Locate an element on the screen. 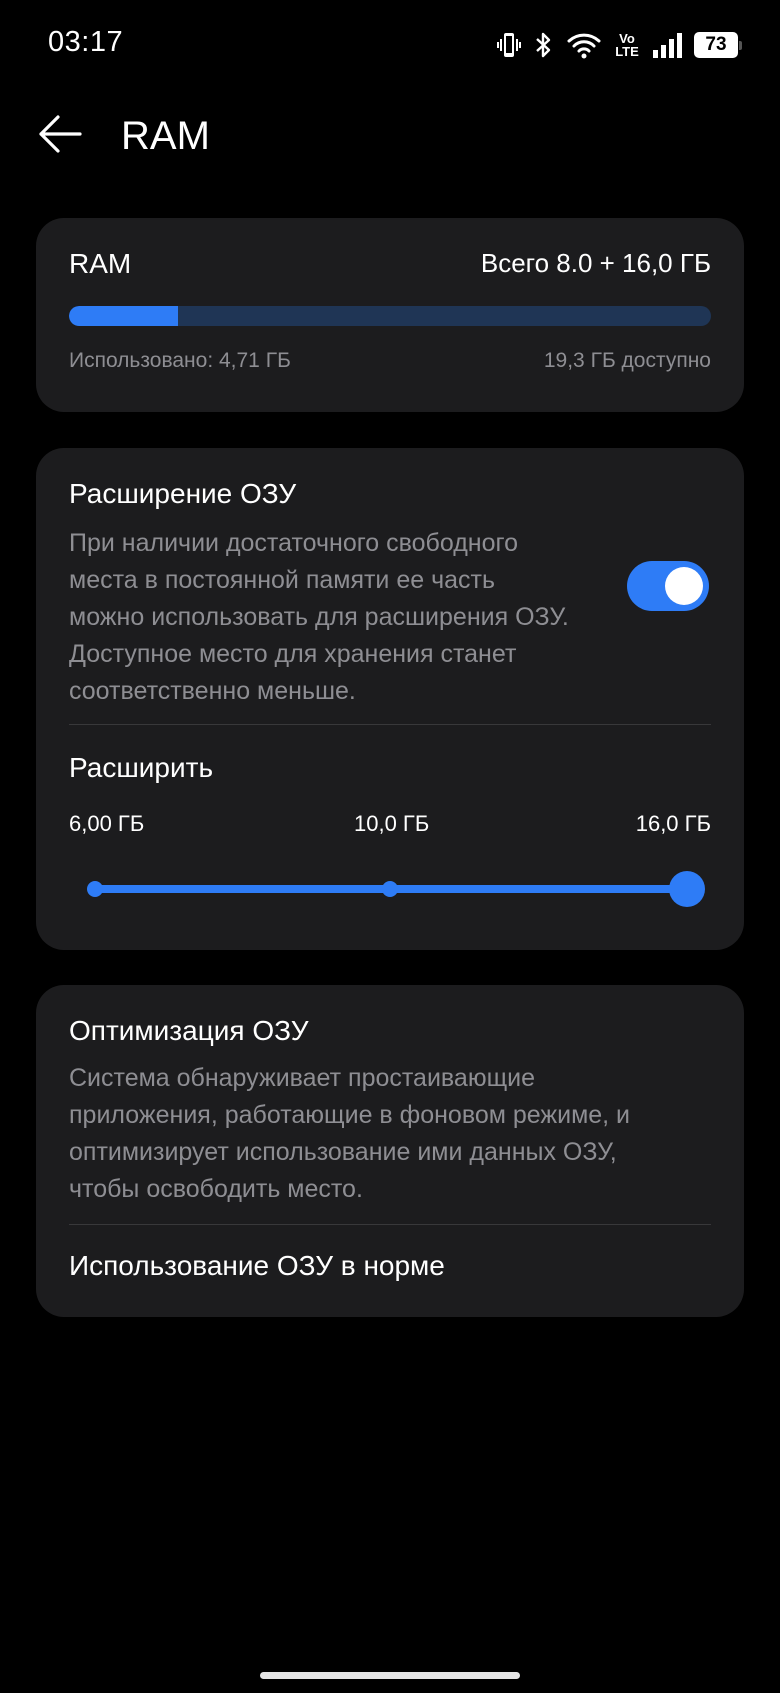 The image size is (780, 1693). toggle-knob is located at coordinates (684, 586).